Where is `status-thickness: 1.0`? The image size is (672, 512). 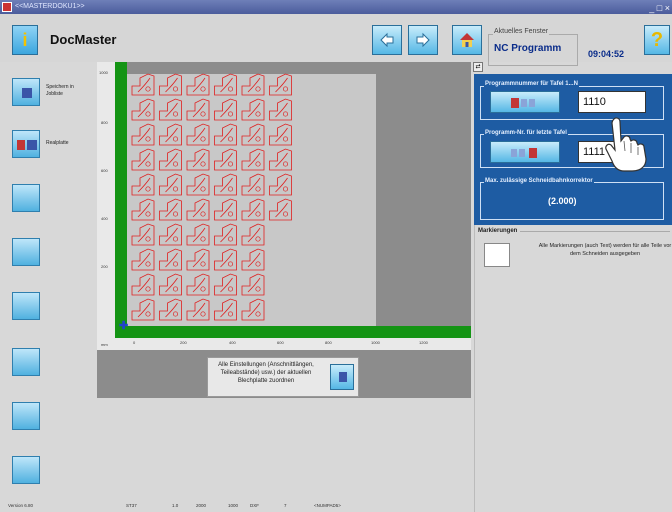
status-thickness: 1.0 is located at coordinates (175, 505).